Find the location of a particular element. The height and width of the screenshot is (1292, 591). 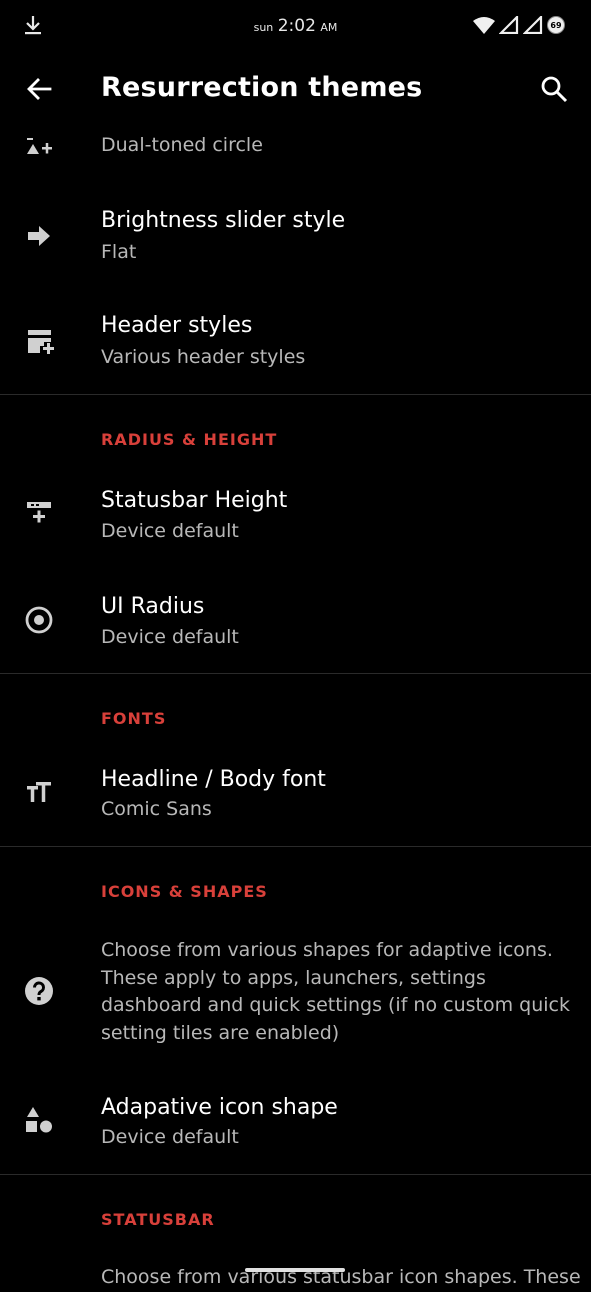

list-item-brightness-slider-style: Brightness slider style Flat is located at coordinates (295, 238).